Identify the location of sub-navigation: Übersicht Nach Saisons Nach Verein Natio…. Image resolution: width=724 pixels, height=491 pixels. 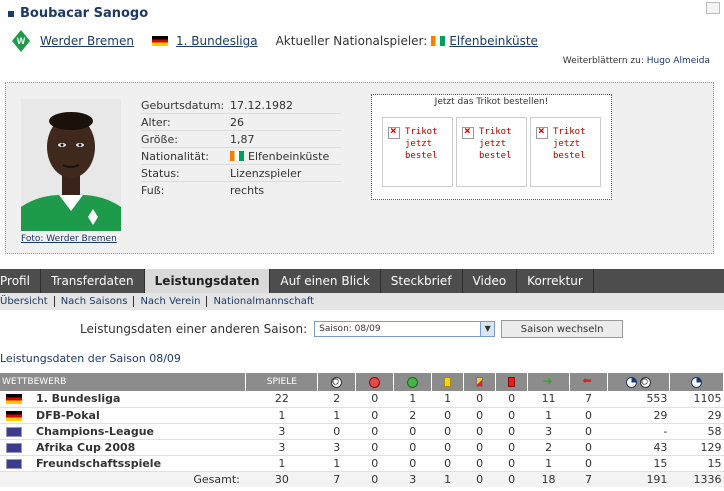
(362, 301).